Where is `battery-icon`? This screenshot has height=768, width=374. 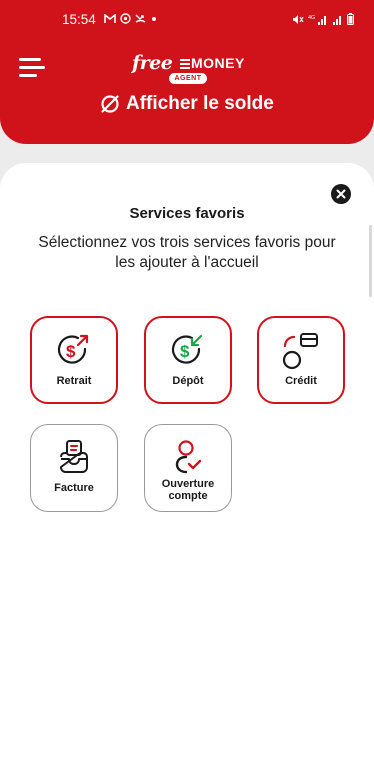 battery-icon is located at coordinates (350, 19).